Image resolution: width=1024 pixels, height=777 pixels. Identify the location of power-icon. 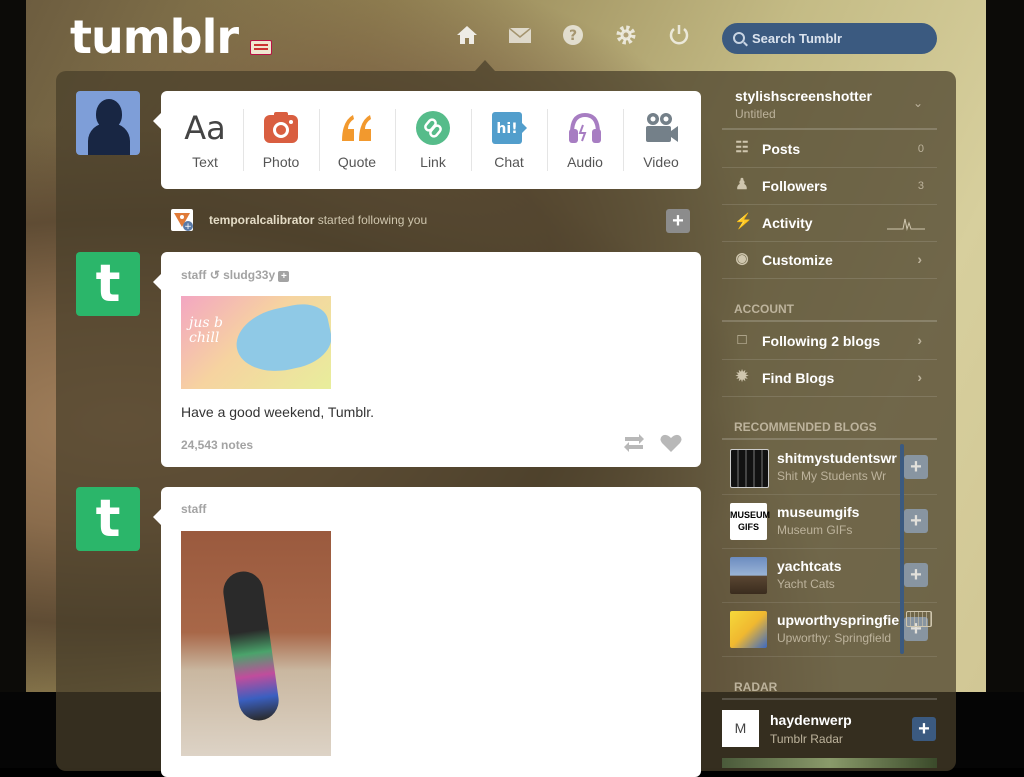
(679, 36).